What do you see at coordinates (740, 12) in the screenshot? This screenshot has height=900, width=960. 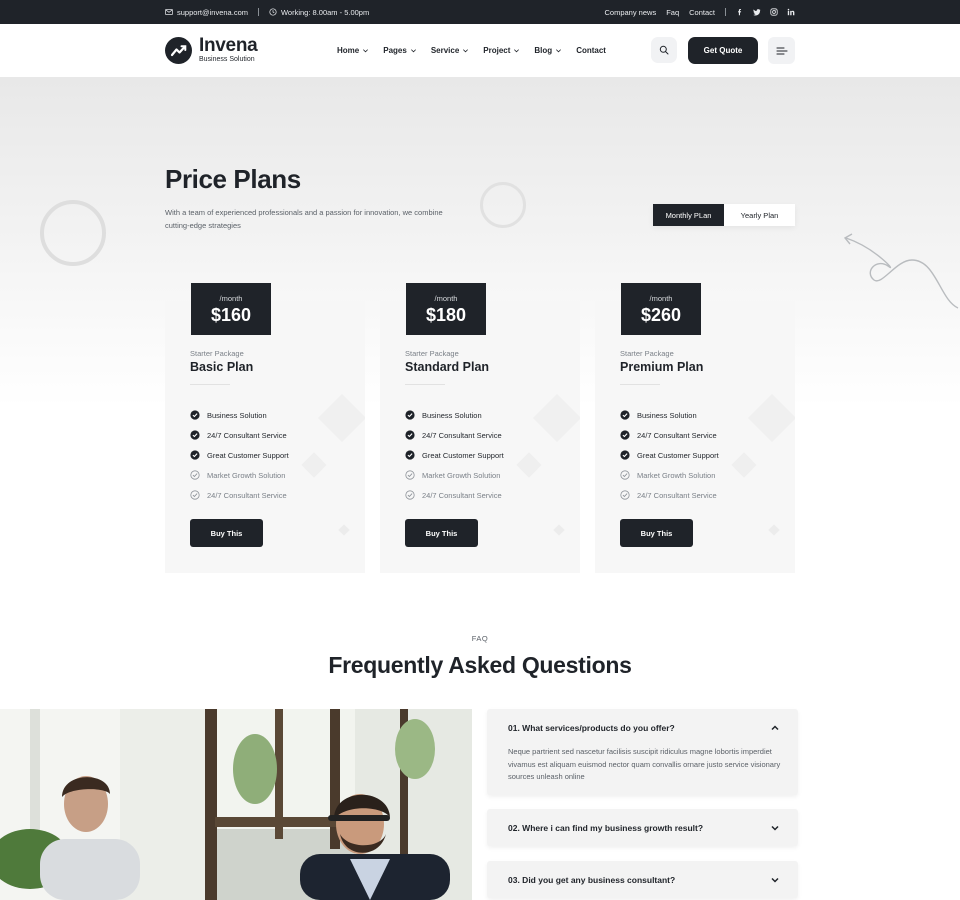 I see `facebook-icon` at bounding box center [740, 12].